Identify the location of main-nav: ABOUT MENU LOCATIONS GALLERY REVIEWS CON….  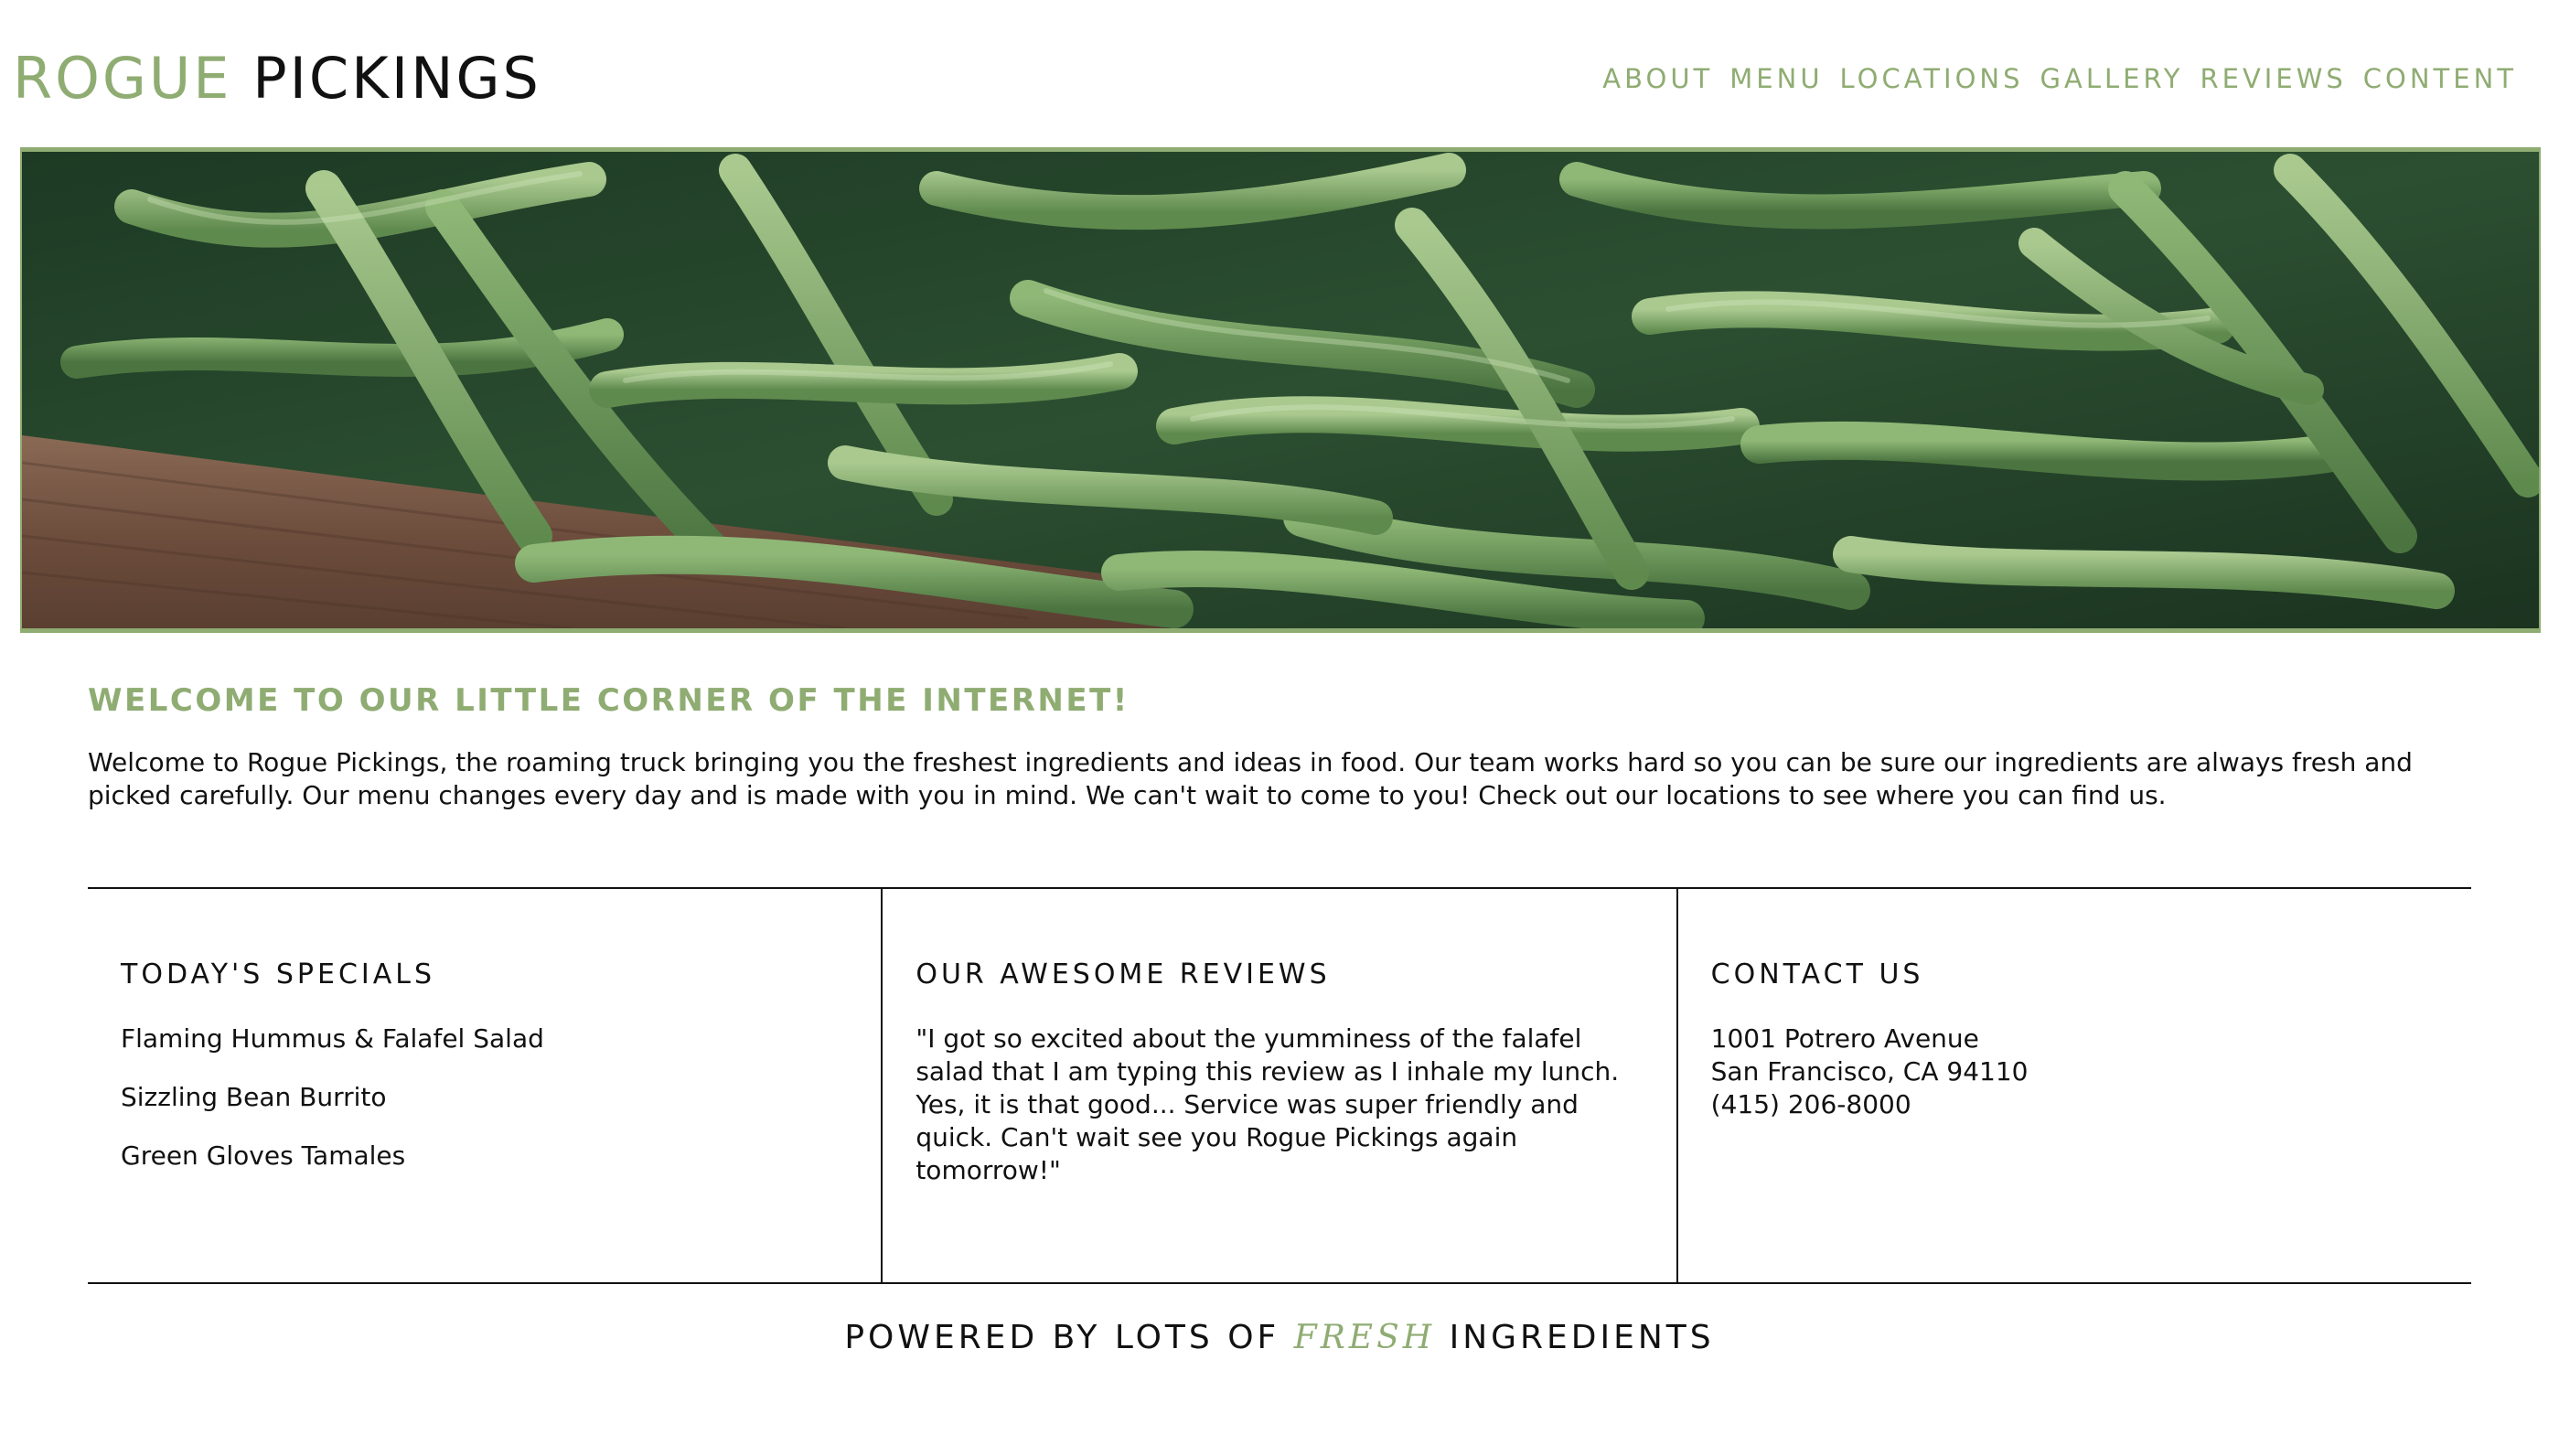
(2059, 78).